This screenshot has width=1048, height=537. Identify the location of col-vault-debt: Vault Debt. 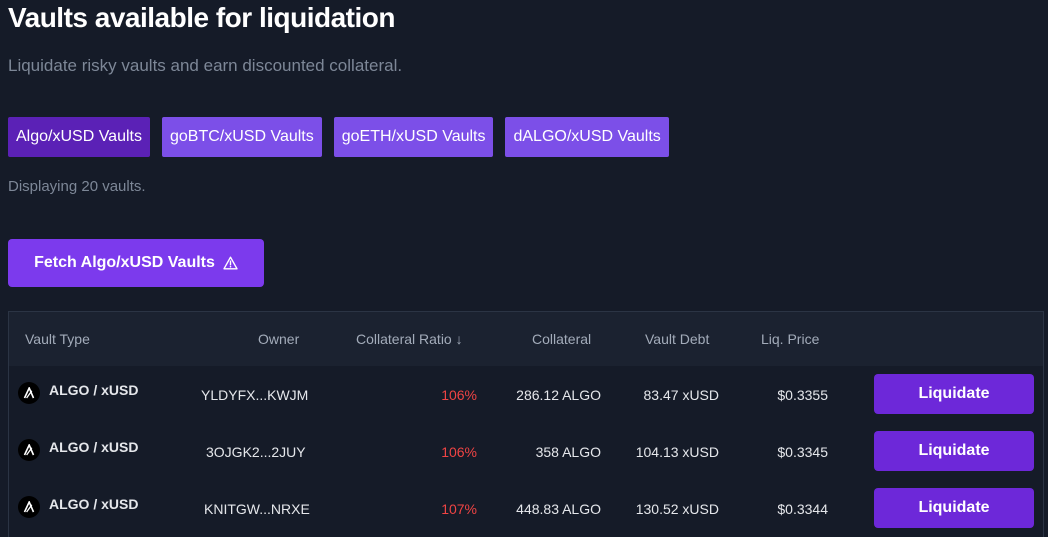
(677, 339).